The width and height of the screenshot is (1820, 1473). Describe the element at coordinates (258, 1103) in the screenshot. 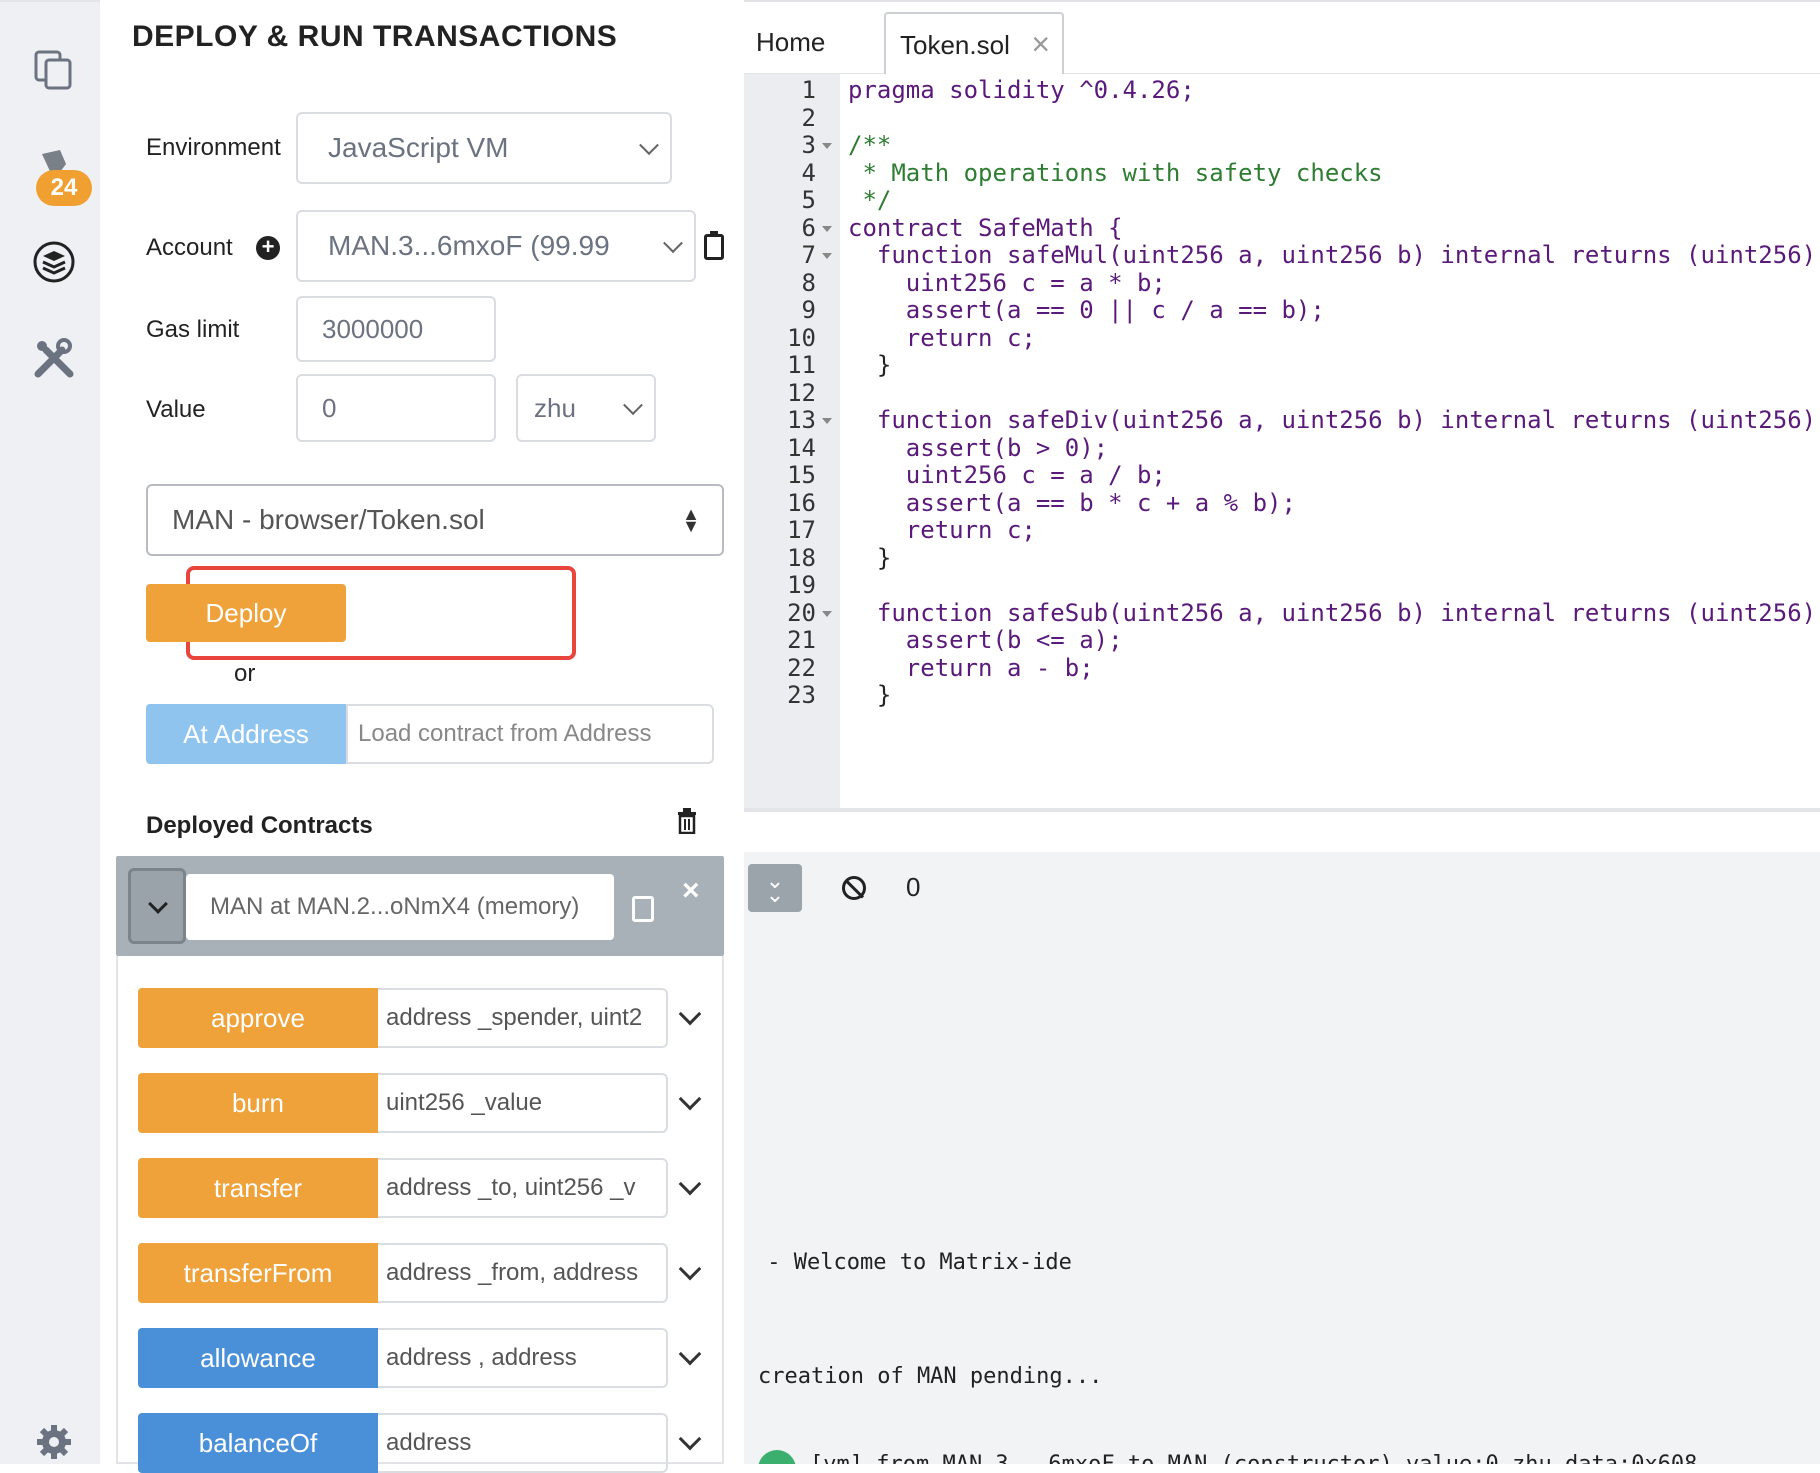

I see `function-button-burn: burn` at that location.